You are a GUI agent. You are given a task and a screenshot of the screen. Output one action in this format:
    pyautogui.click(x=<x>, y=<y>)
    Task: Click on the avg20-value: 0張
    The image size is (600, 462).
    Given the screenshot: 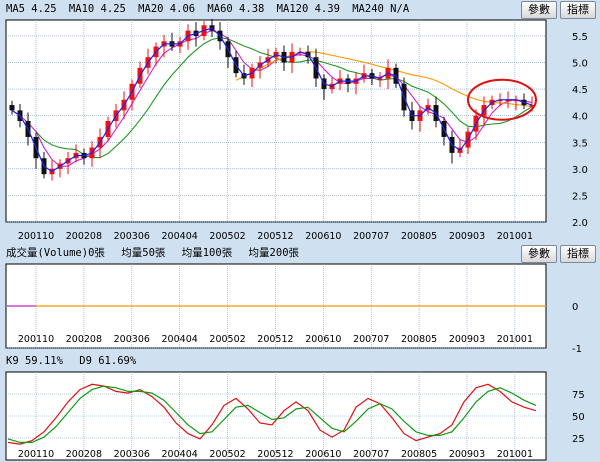 What is the action you would take?
    pyautogui.click(x=291, y=253)
    